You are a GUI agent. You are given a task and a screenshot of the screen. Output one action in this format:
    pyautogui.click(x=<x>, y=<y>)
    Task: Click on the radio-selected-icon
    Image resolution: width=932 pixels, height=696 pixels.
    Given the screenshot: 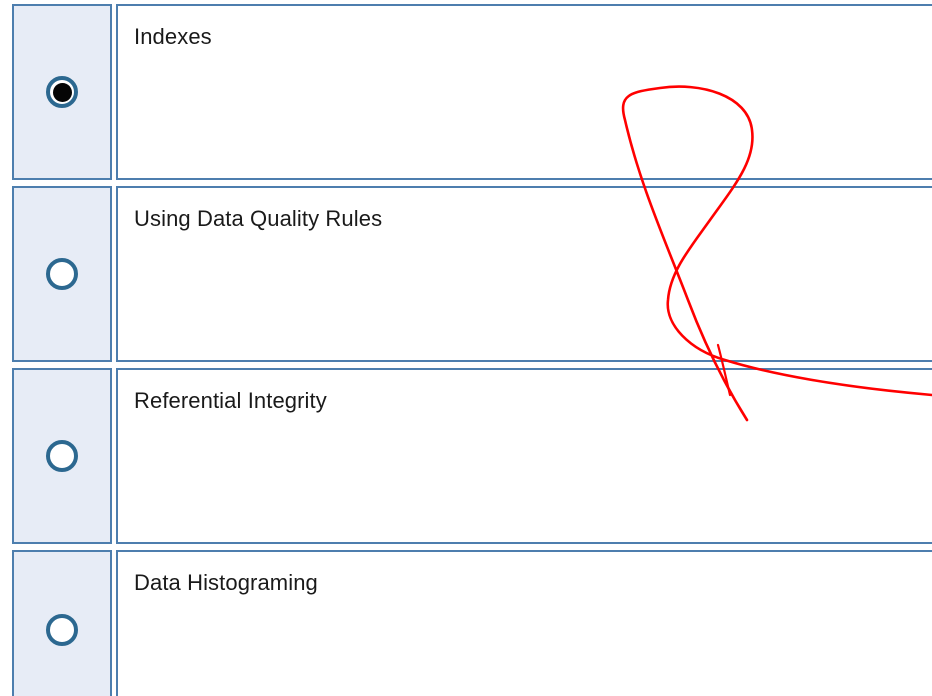 What is the action you would take?
    pyautogui.click(x=62, y=92)
    